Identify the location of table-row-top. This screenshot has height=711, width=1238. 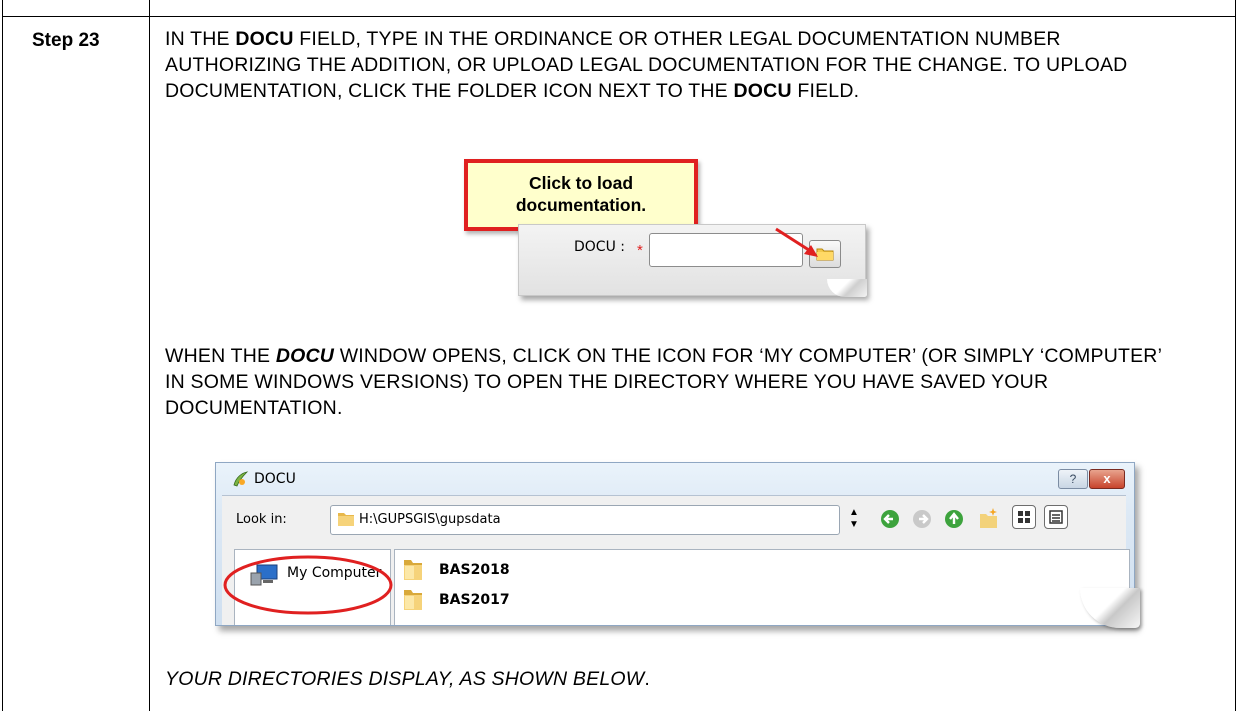
(619, 16).